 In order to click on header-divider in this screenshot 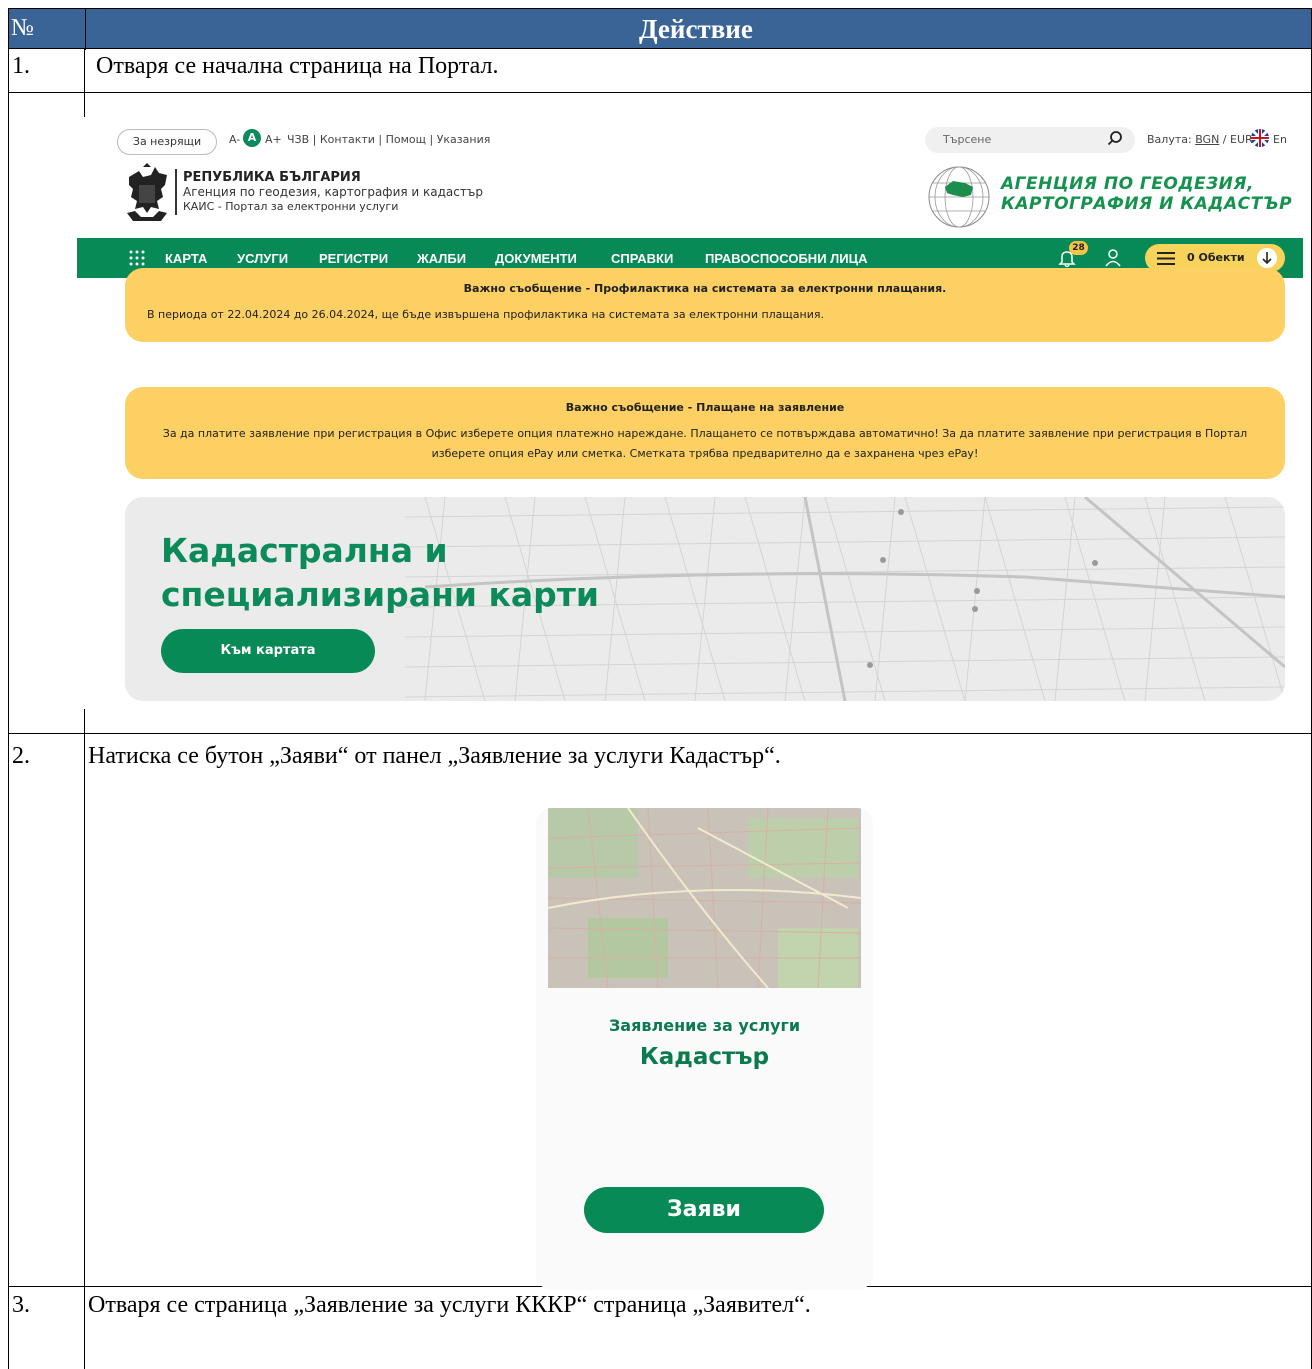, I will do `click(85, 29)`.